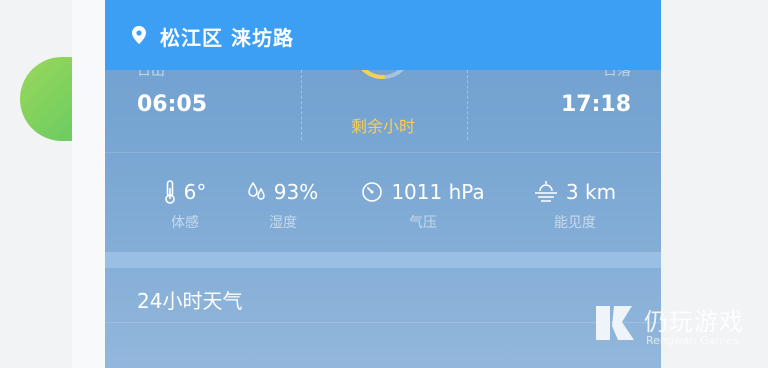  I want to click on hourly-forecast-title: 24小时天气, so click(190, 301).